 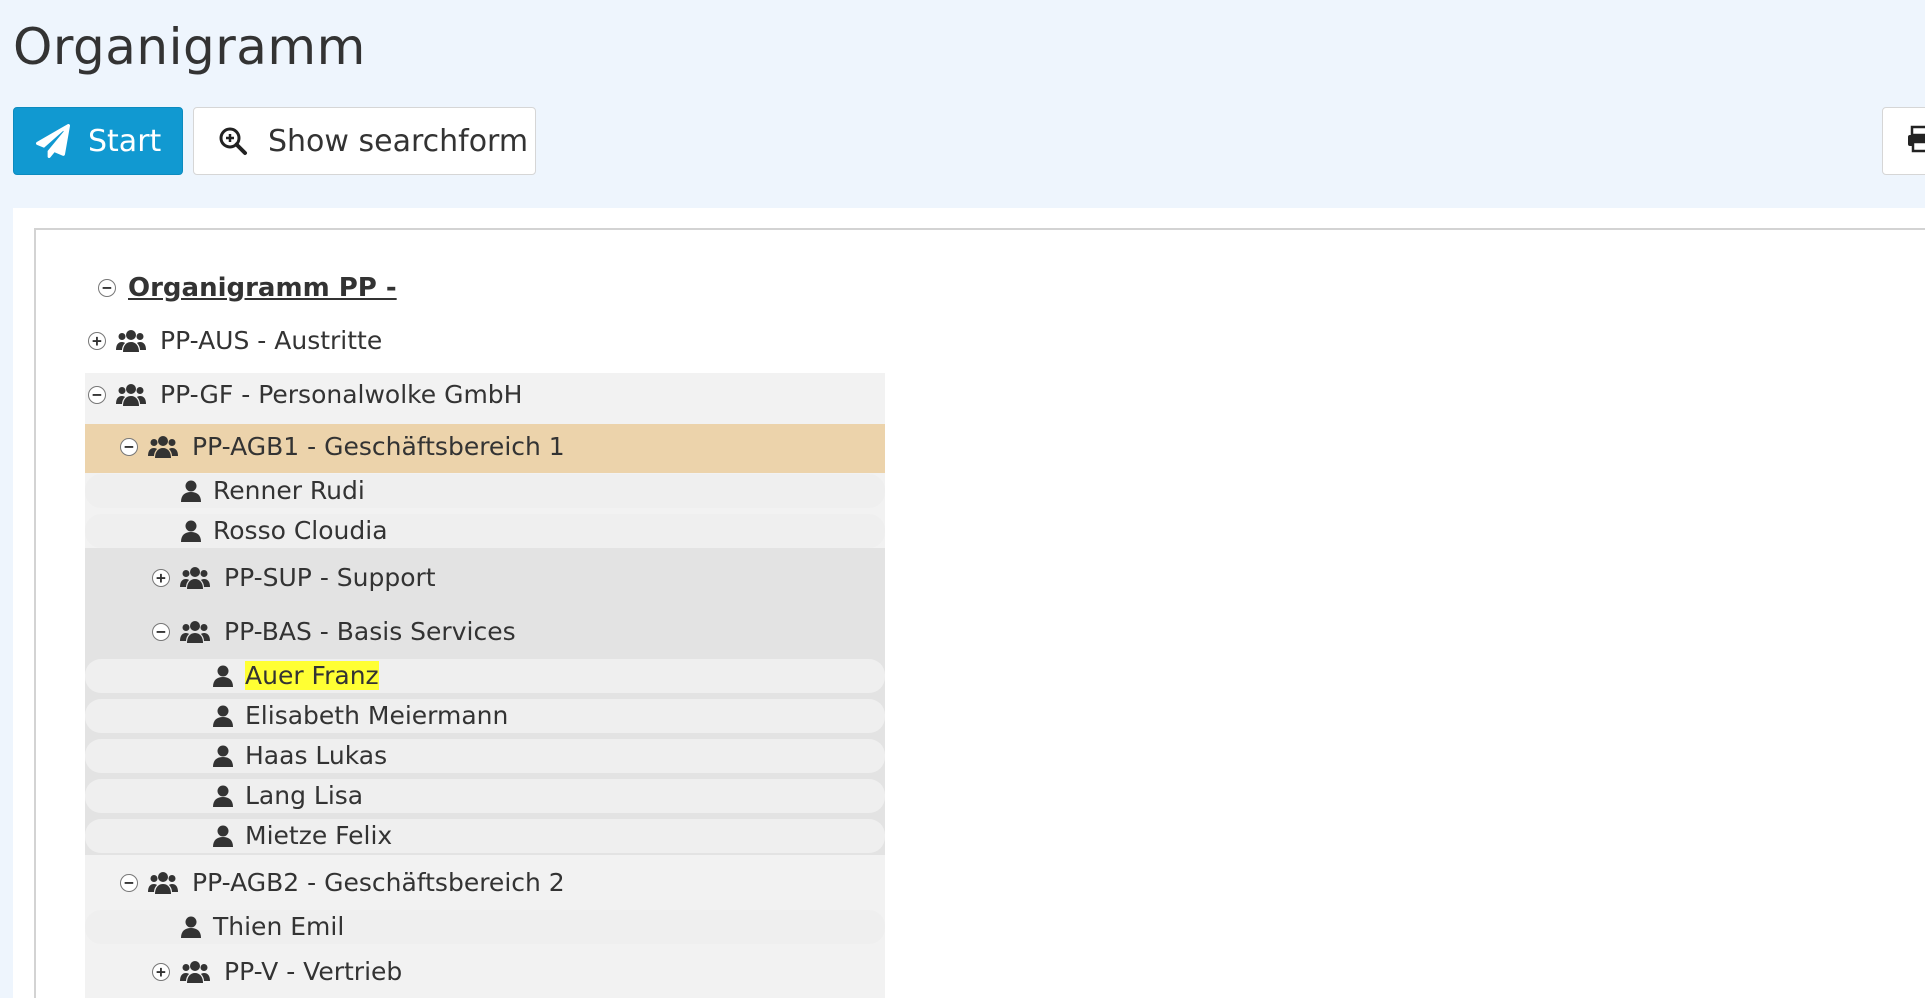 I want to click on person-label: Renner Rudi, so click(x=289, y=490).